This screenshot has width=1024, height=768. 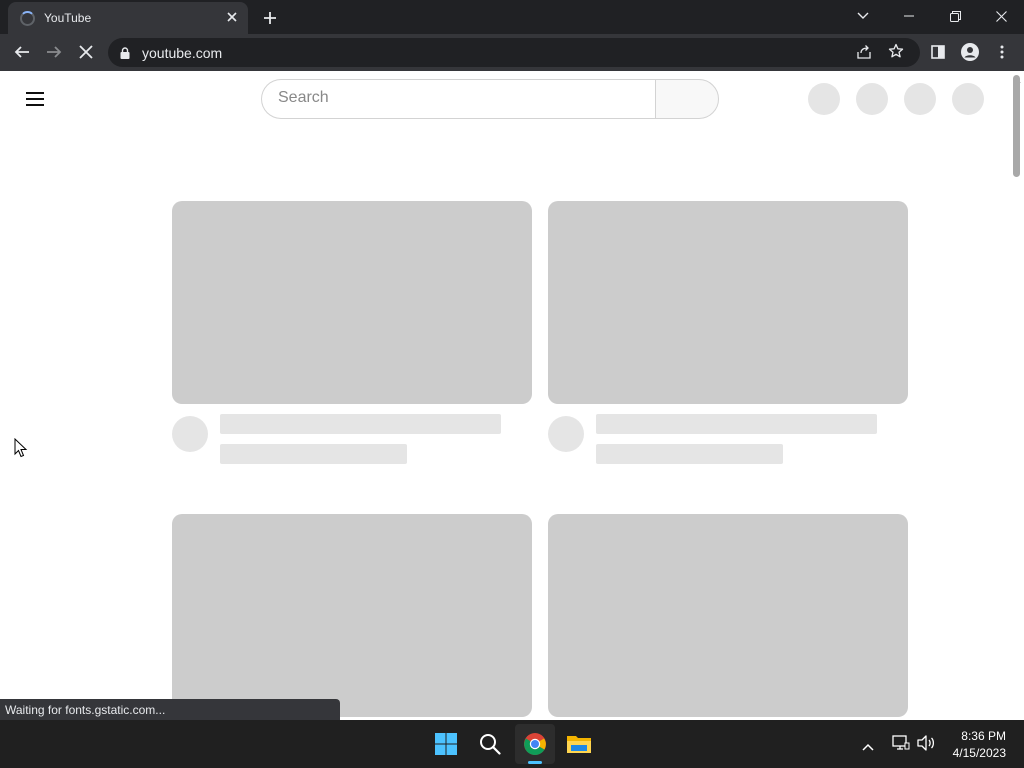 What do you see at coordinates (579, 744) in the screenshot?
I see `file-explorer-icon` at bounding box center [579, 744].